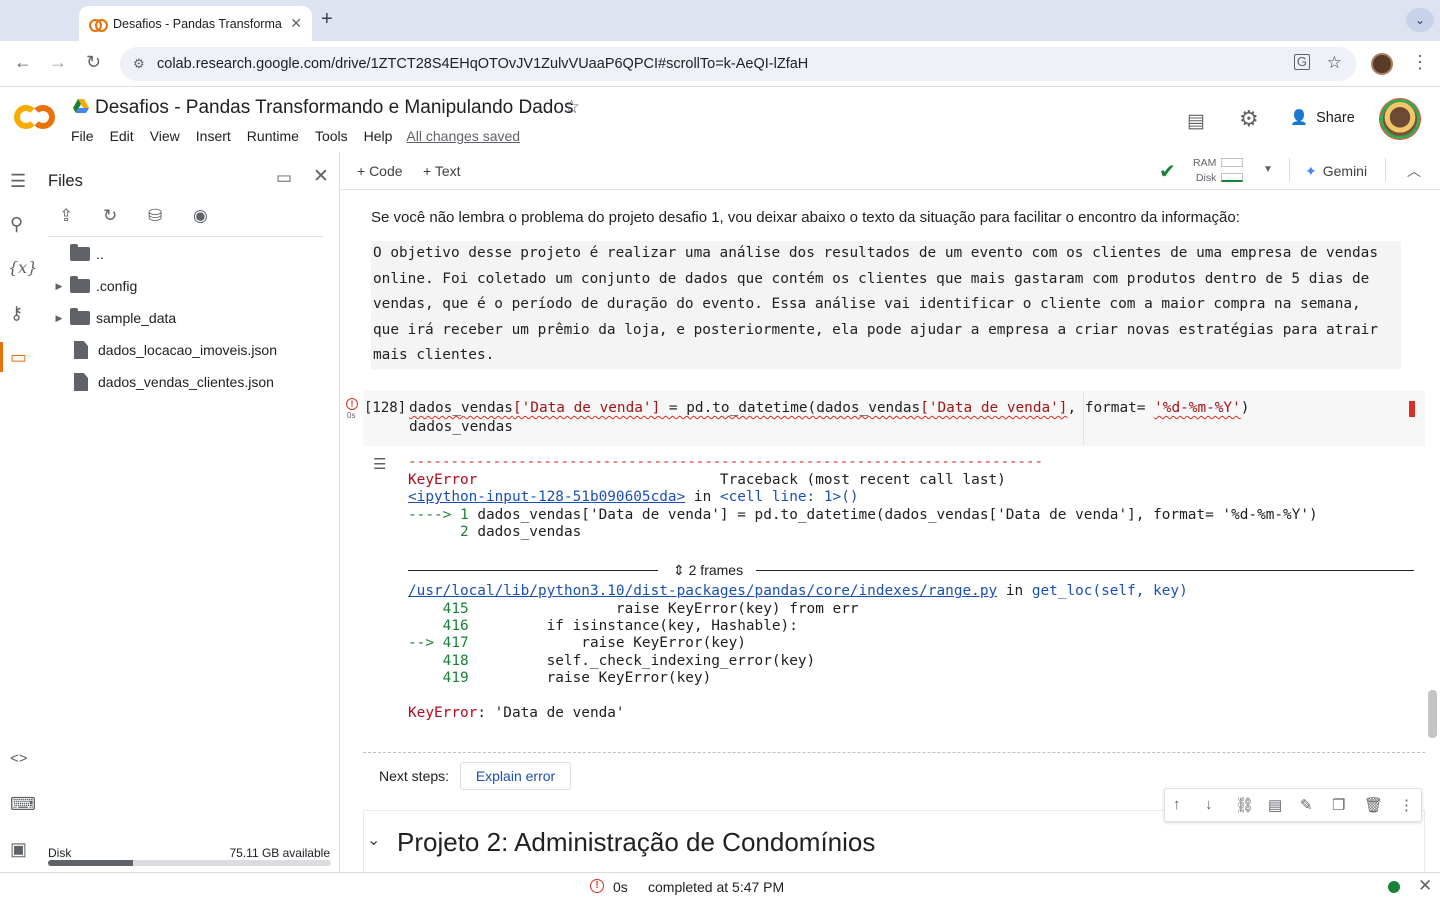  Describe the element at coordinates (58, 62) in the screenshot. I see `forward-arrow-icon: →` at that location.